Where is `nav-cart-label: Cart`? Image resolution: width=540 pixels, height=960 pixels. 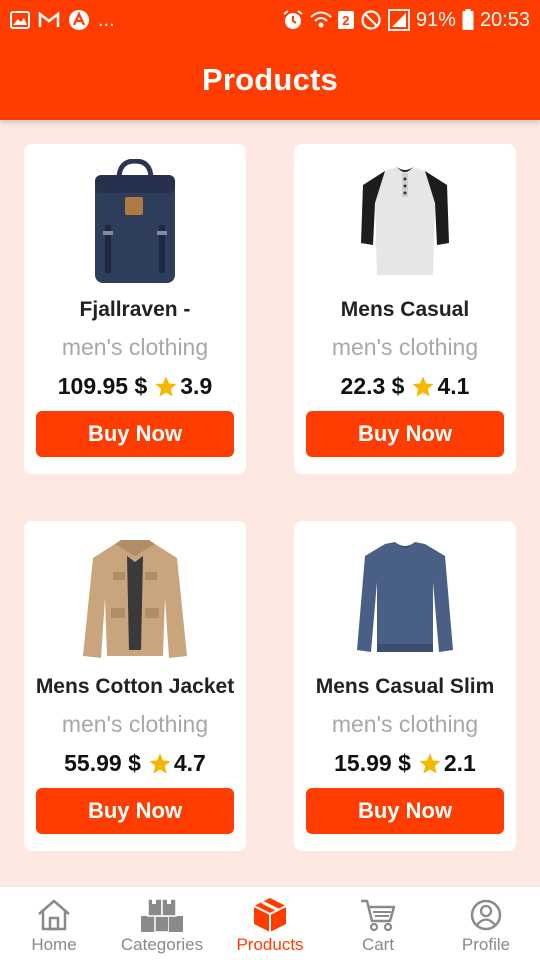
nav-cart-label: Cart is located at coordinates (378, 944).